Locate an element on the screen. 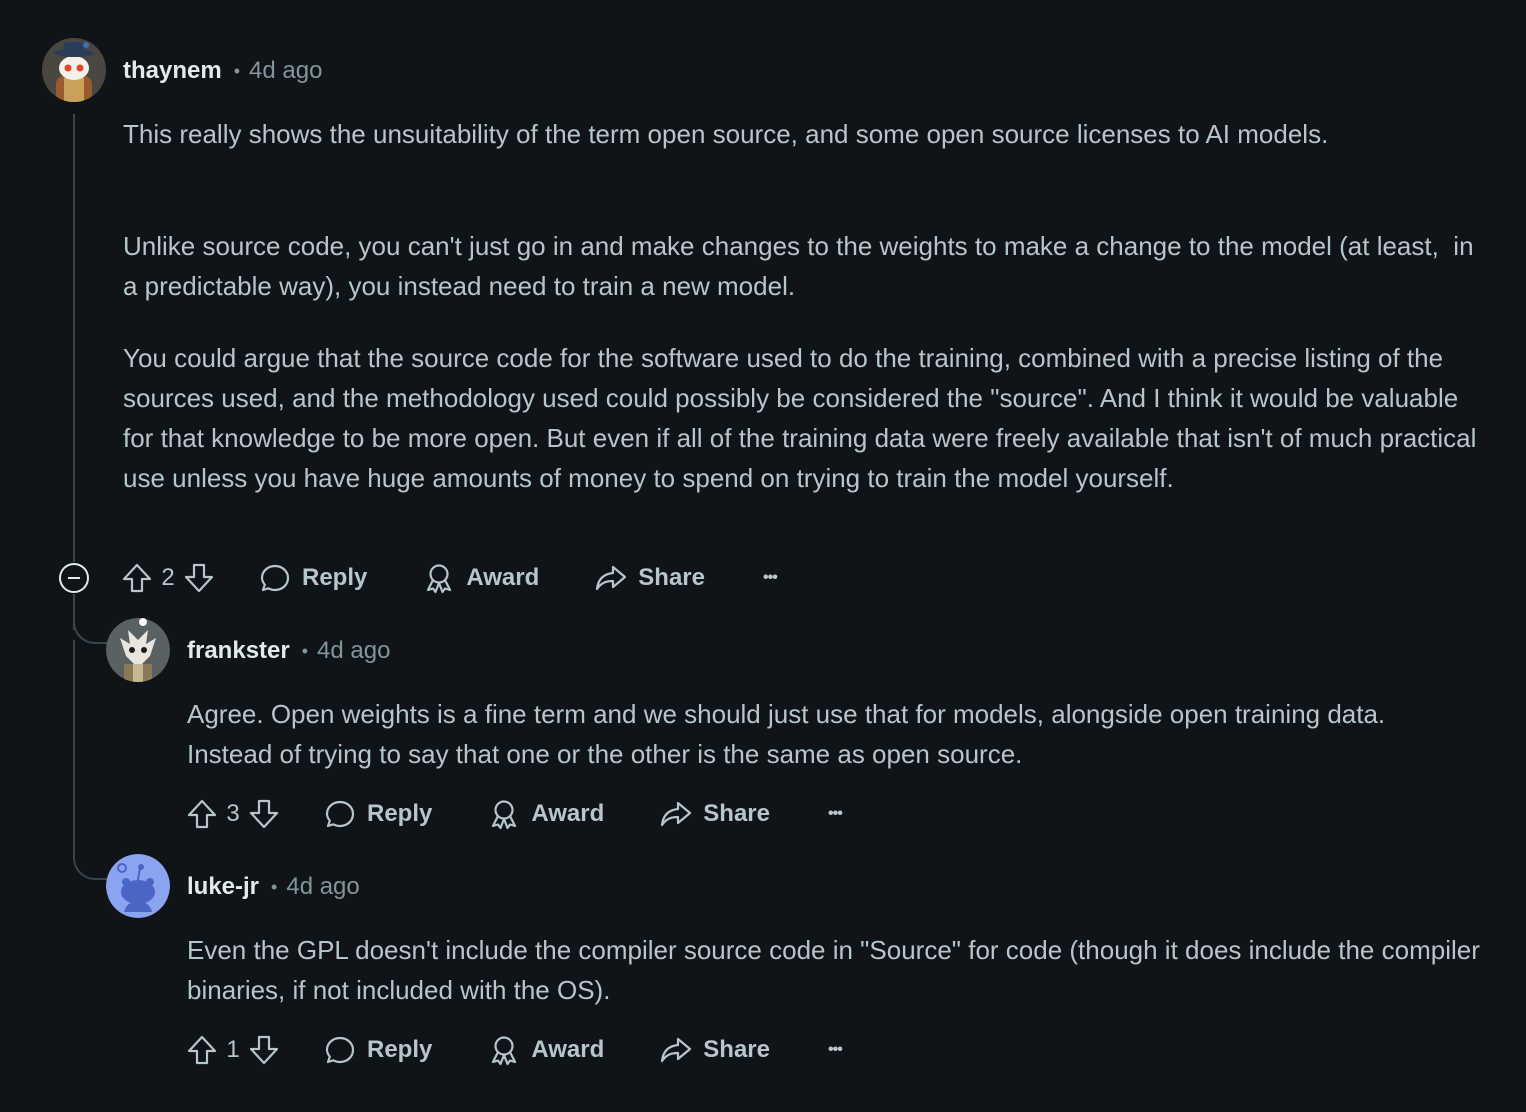 The image size is (1526, 1112). username: luke-jr is located at coordinates (223, 887).